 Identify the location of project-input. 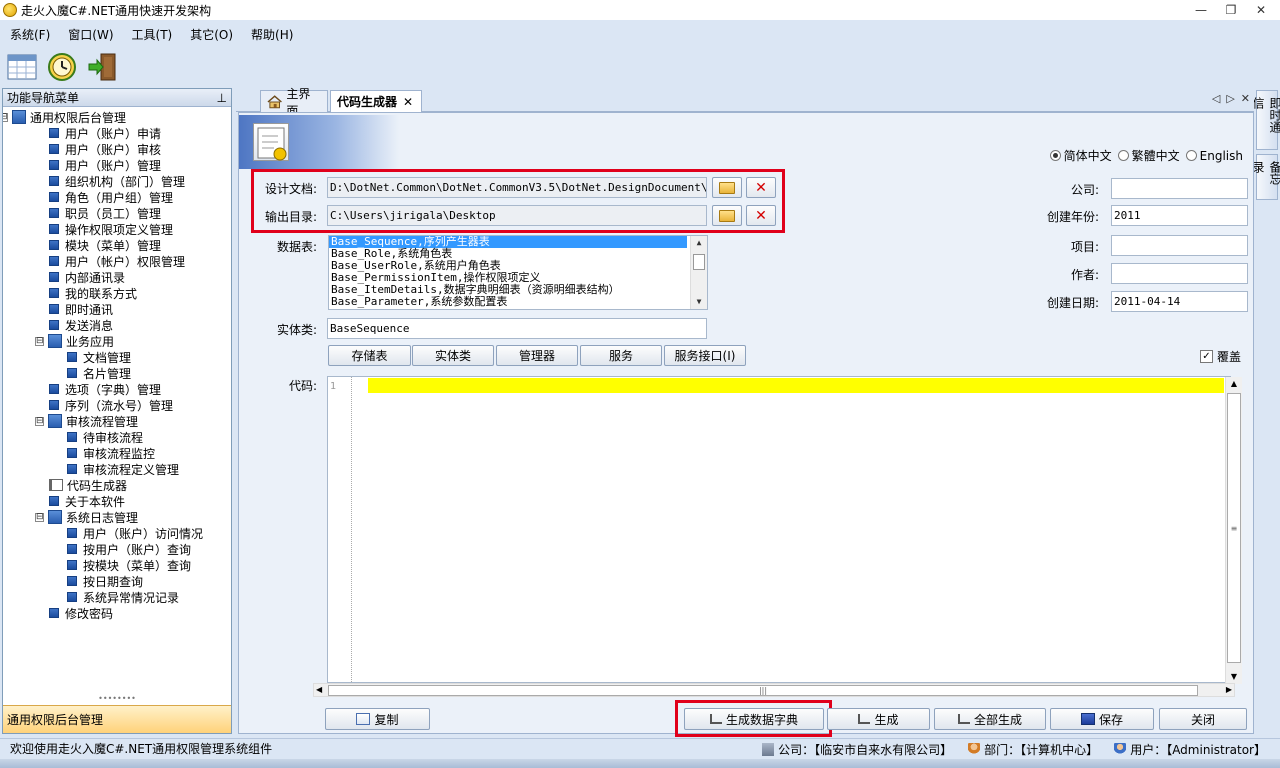
(1179, 245).